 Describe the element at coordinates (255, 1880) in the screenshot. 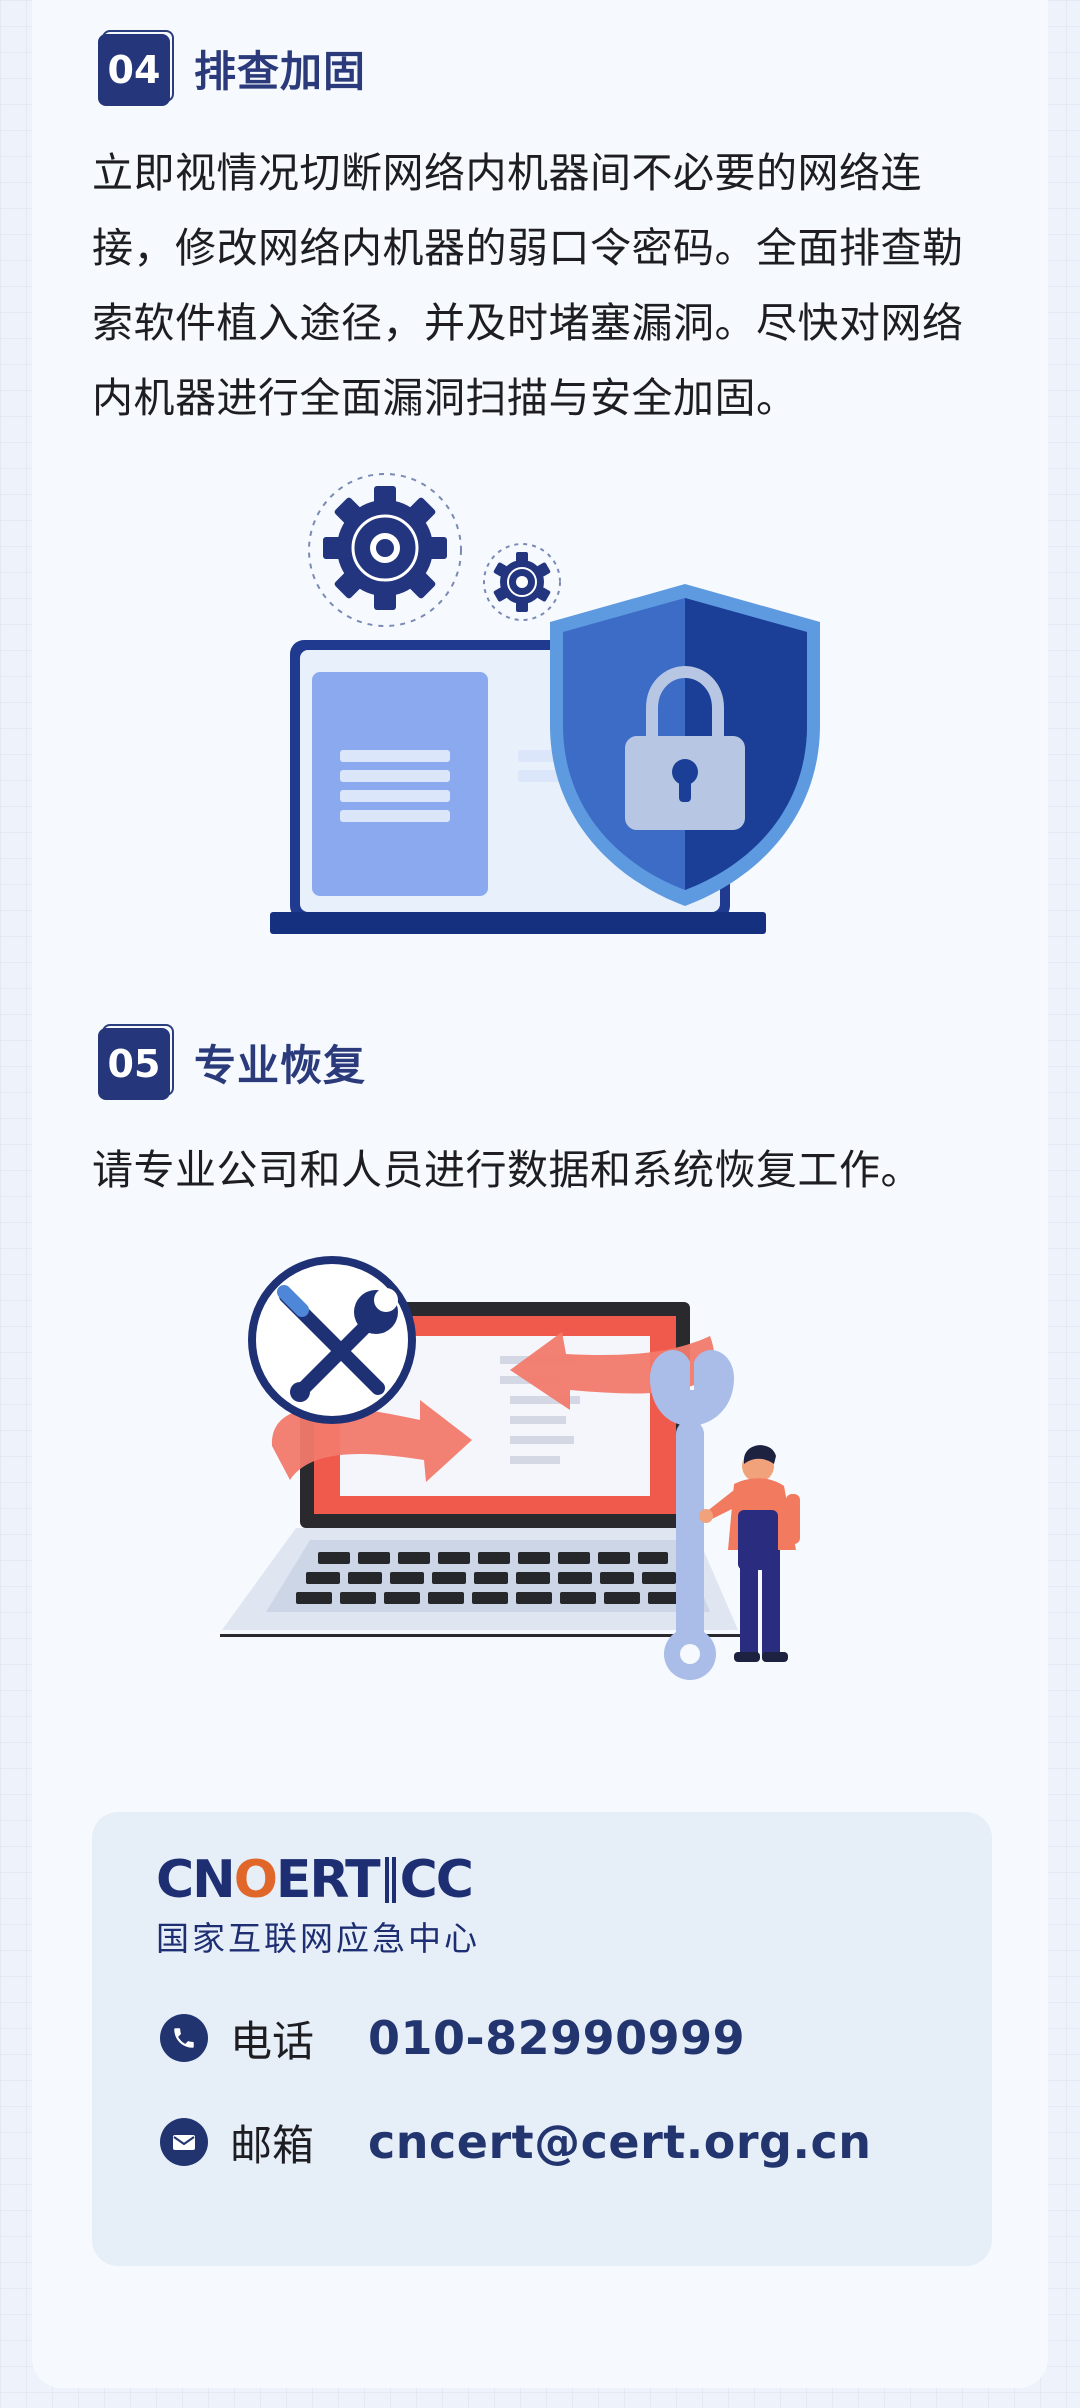

I see `logo-globe-letter: O` at that location.